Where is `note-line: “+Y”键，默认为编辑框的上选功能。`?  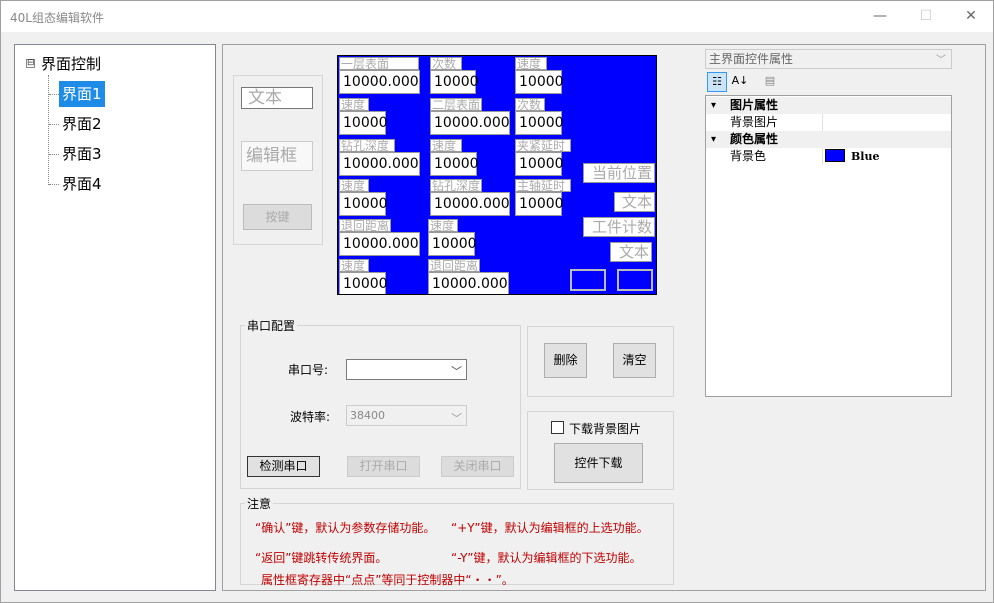 note-line: “+Y”键，默认为编辑框的上选功能。 is located at coordinates (550, 528).